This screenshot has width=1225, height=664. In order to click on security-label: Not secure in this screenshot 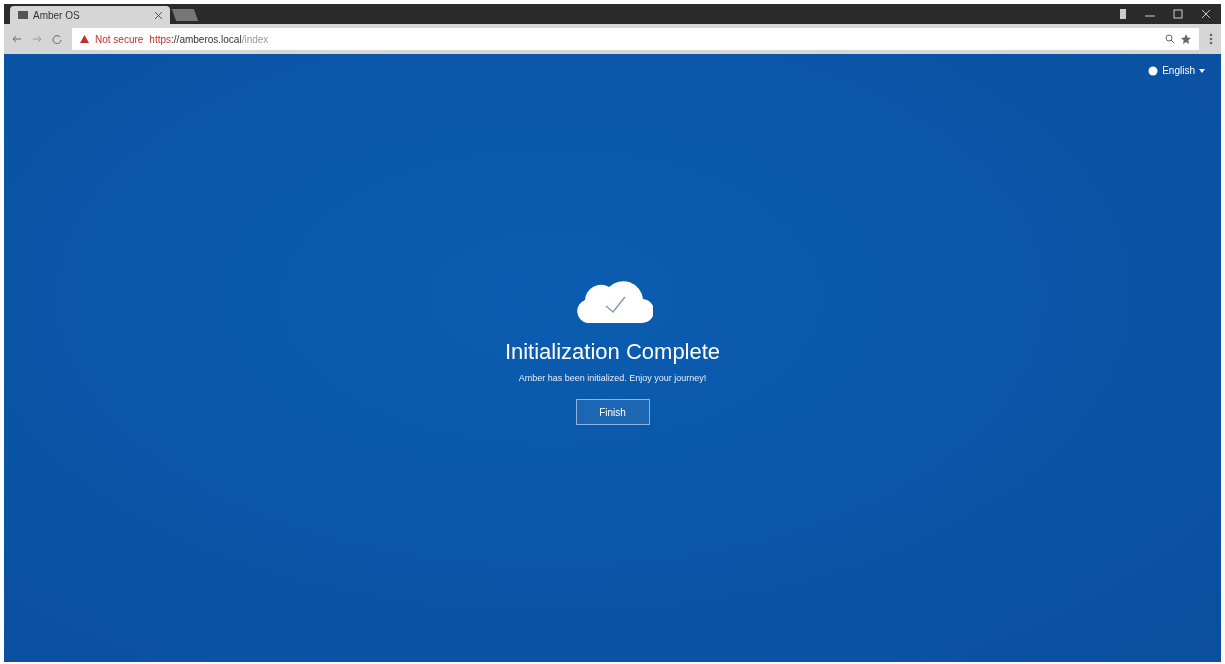, I will do `click(119, 39)`.